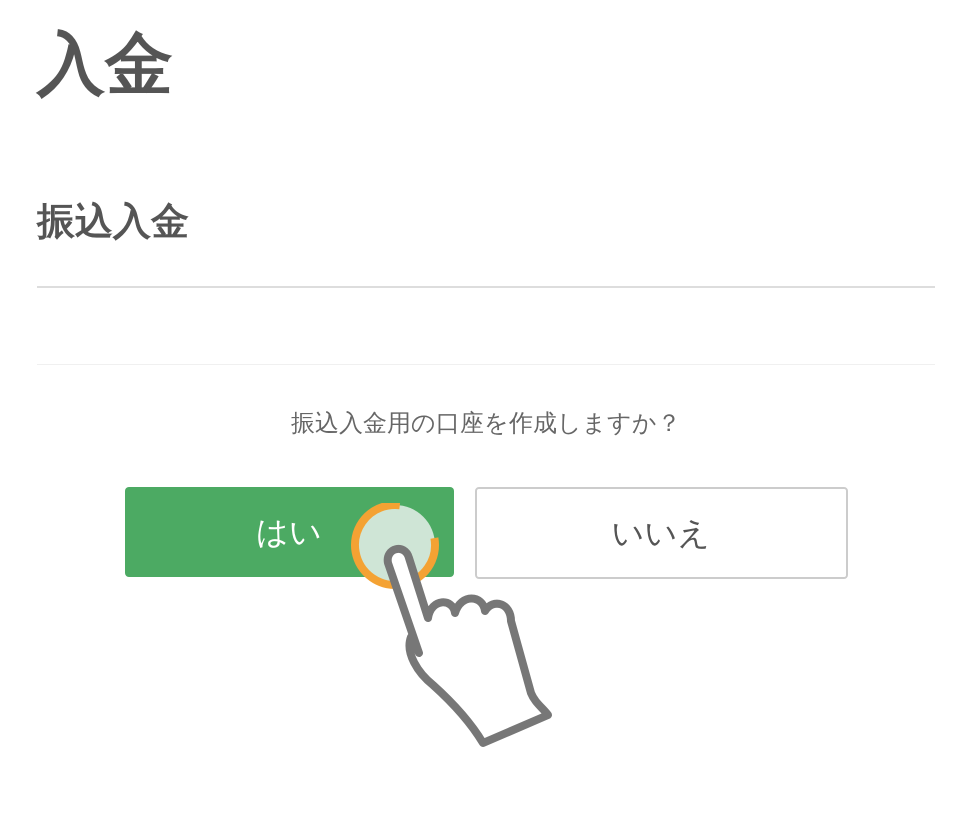  What do you see at coordinates (486, 423) in the screenshot?
I see `question-text: 振込入金用の口座を作成しますか？` at bounding box center [486, 423].